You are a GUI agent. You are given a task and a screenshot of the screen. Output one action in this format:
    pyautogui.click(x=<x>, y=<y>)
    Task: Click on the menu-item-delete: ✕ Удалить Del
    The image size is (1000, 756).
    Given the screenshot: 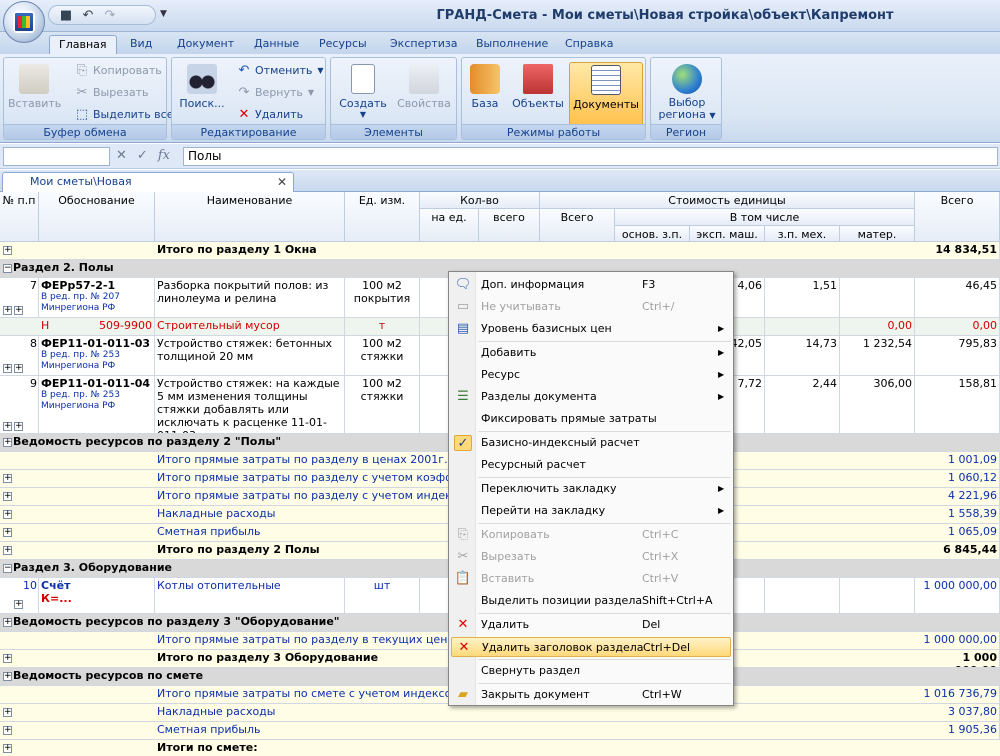 What is the action you would take?
    pyautogui.click(x=591, y=625)
    